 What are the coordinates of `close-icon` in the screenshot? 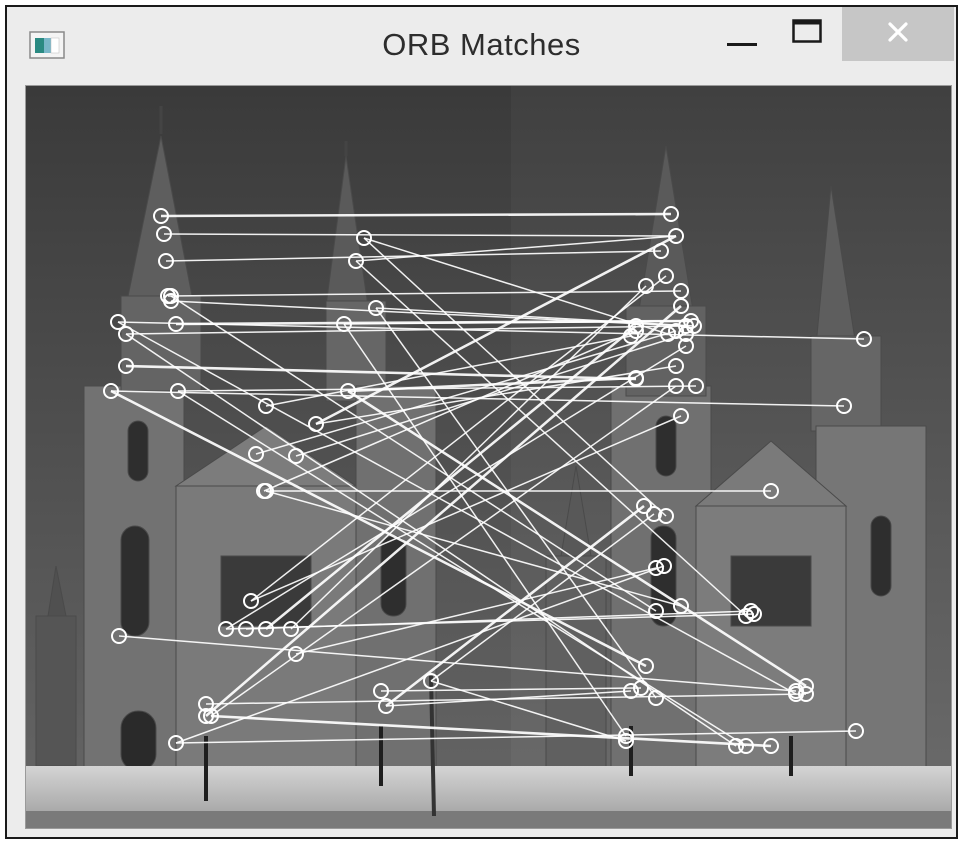 It's located at (898, 34).